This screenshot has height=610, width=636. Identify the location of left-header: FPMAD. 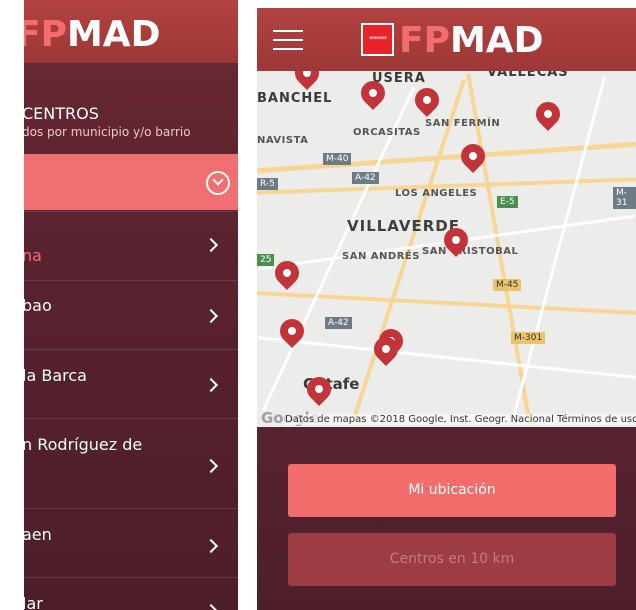
(131, 31).